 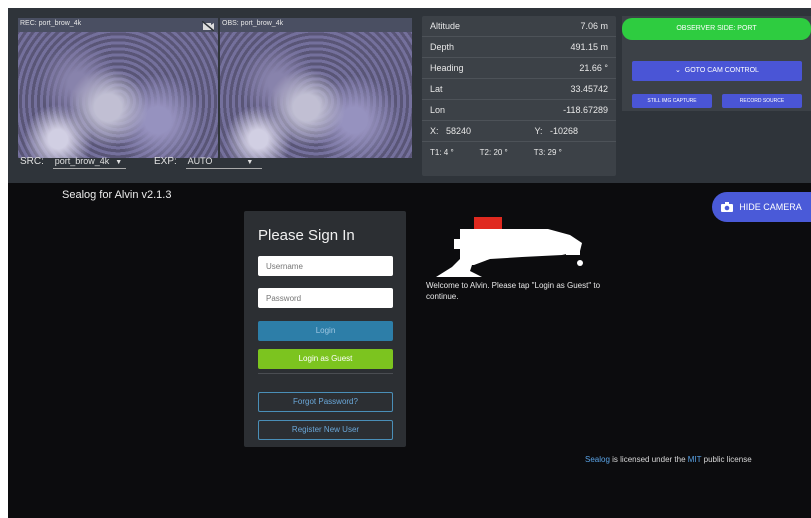 I want to click on xy-row: X: 58240 Y: -10268, so click(x=519, y=131).